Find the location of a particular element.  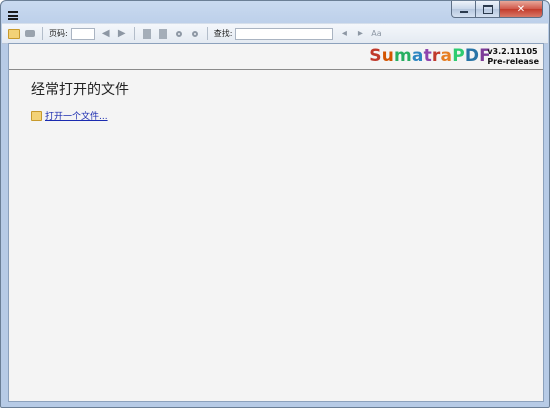

frequently-read-heading: 经常打开的文件 is located at coordinates (80, 90).